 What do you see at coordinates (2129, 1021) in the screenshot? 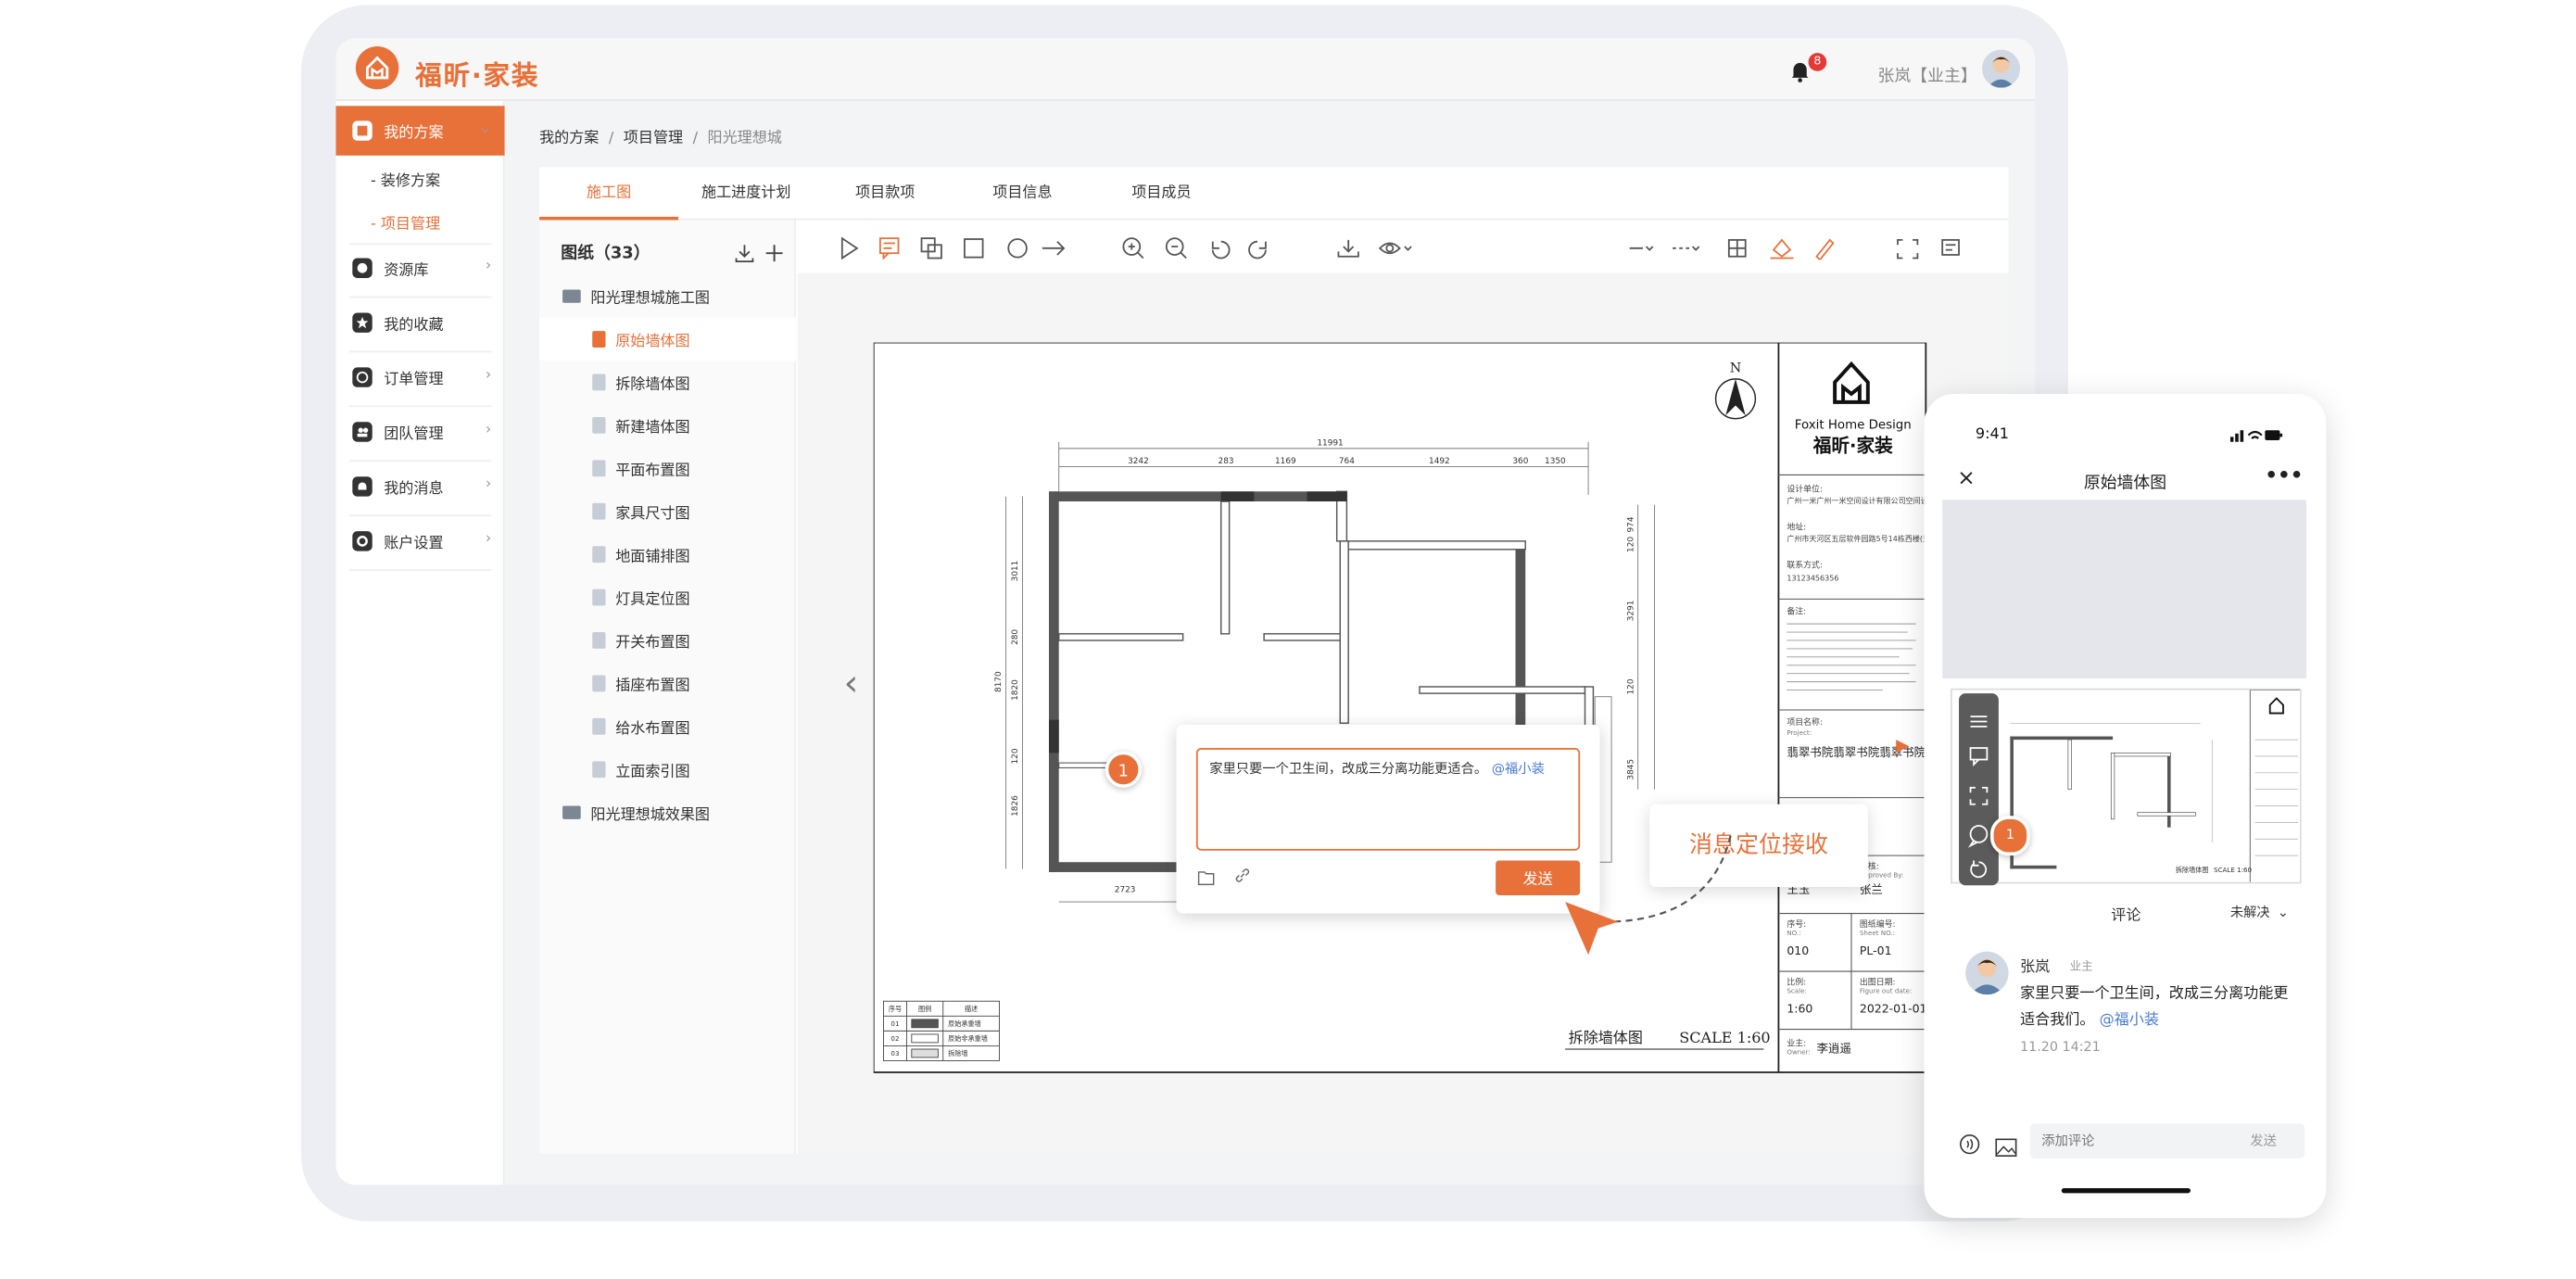
I see `comment-mention: @福小装` at bounding box center [2129, 1021].